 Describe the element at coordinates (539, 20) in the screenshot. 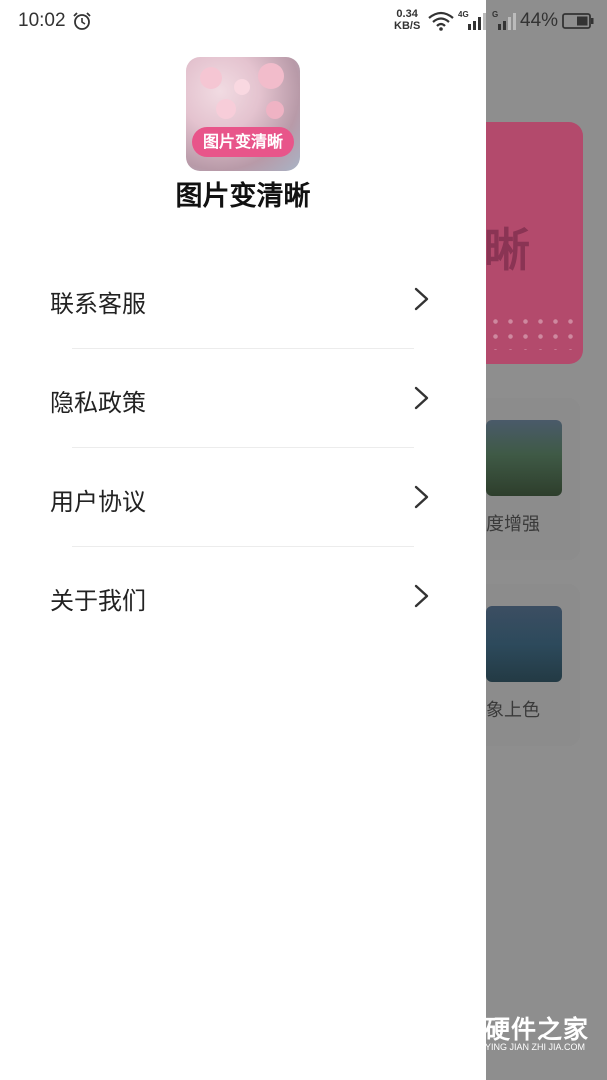

I see `battery-percentage: 44%` at that location.